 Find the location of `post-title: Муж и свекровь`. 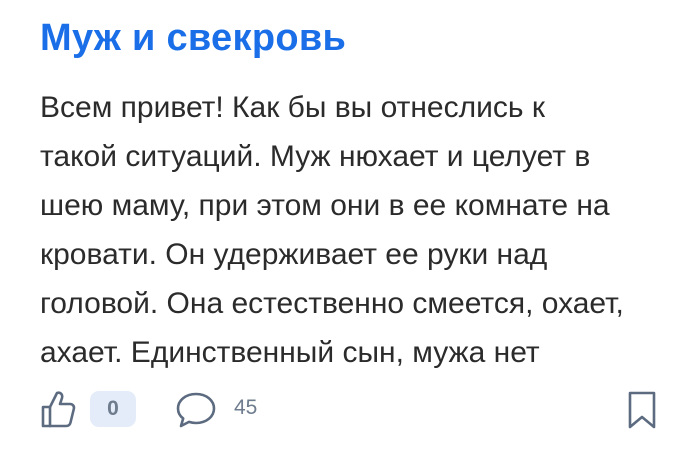

post-title: Муж и свекровь is located at coordinates (193, 38).